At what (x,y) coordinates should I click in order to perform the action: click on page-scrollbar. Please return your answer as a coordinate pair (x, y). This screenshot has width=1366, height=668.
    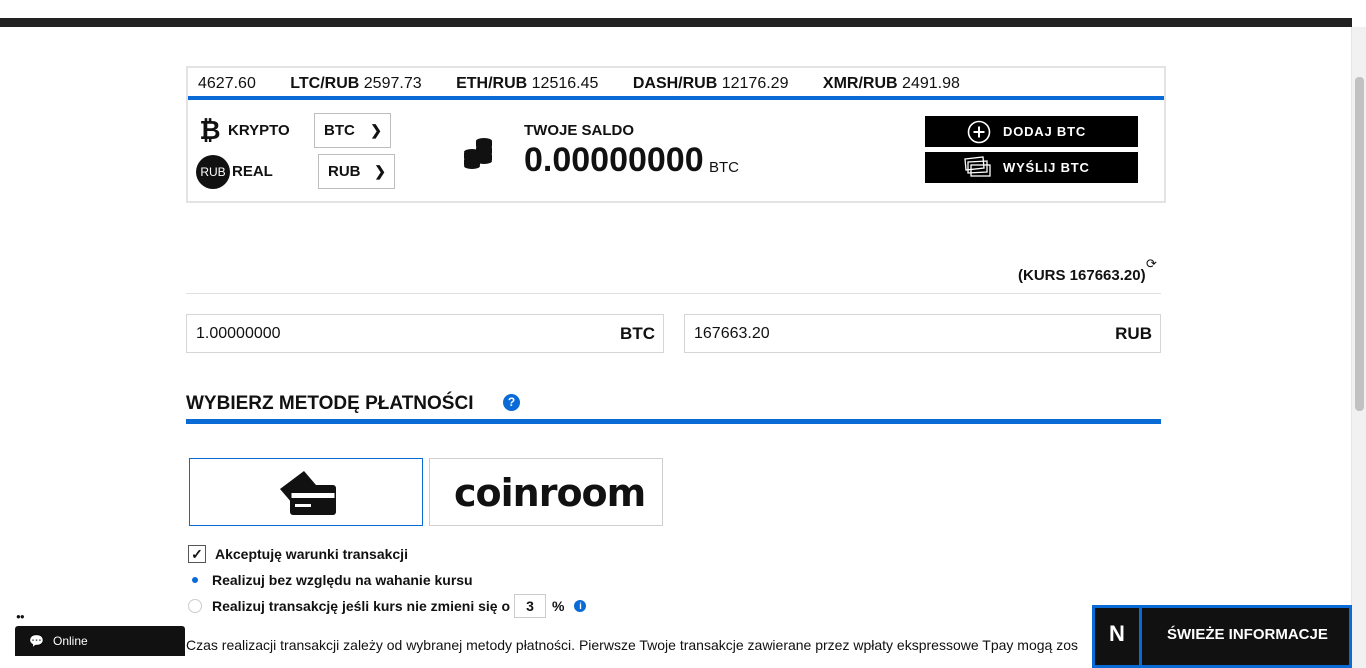
    Looking at the image, I should click on (1358, 347).